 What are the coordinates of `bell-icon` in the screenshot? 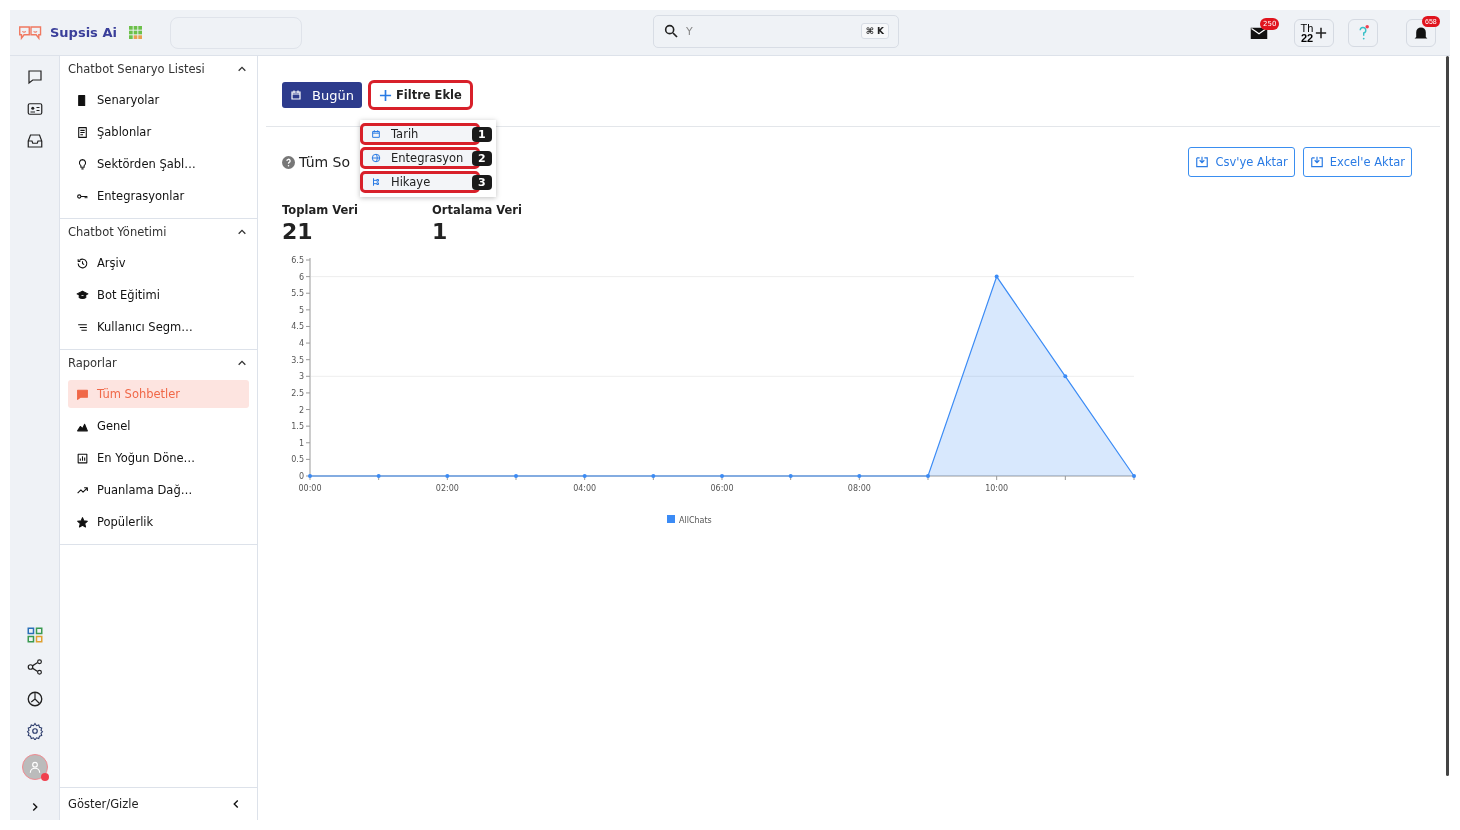 It's located at (1421, 32).